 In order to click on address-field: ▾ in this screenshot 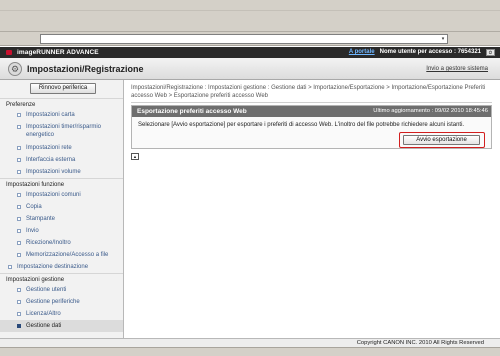, I will do `click(244, 39)`.